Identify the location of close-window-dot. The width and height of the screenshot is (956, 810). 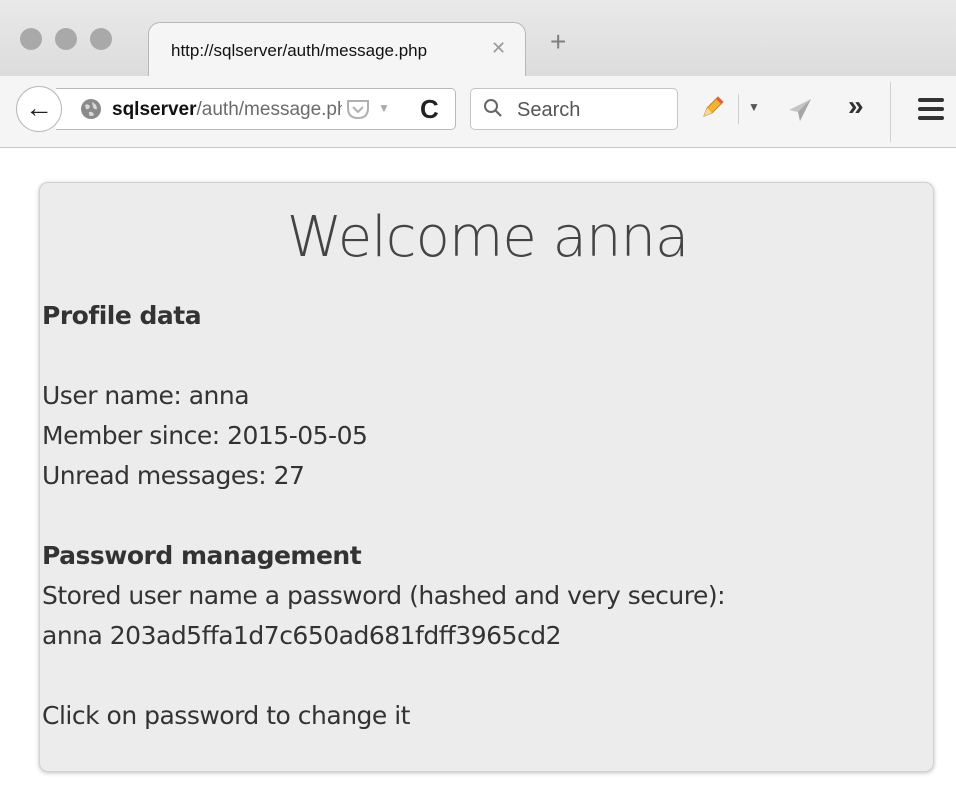
(31, 39).